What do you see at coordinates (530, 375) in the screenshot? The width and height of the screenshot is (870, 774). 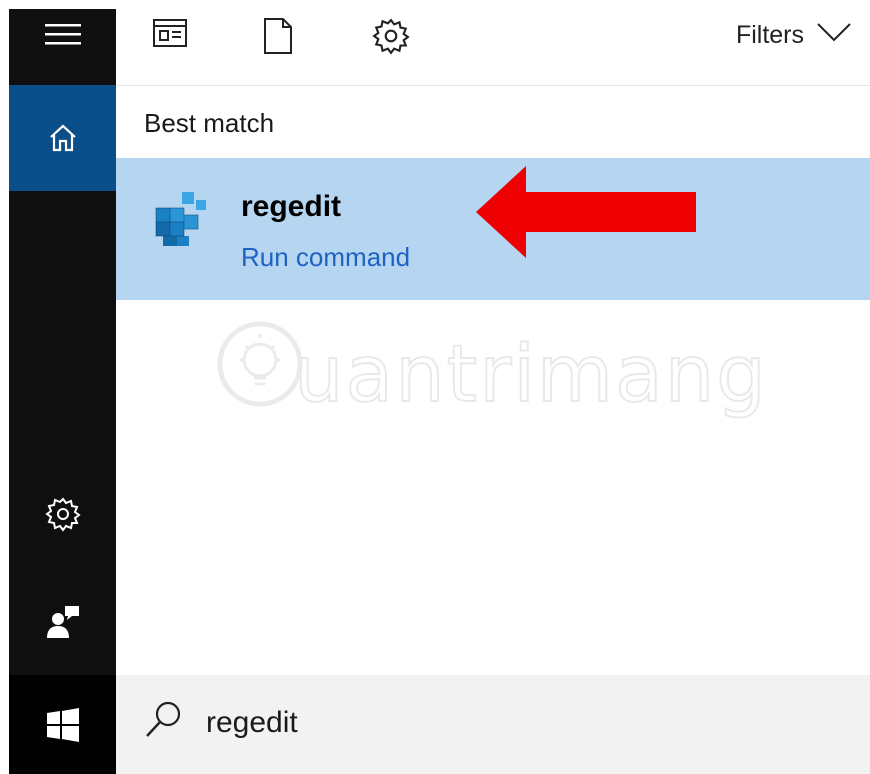 I see `watermark-text: uantrimang` at bounding box center [530, 375].